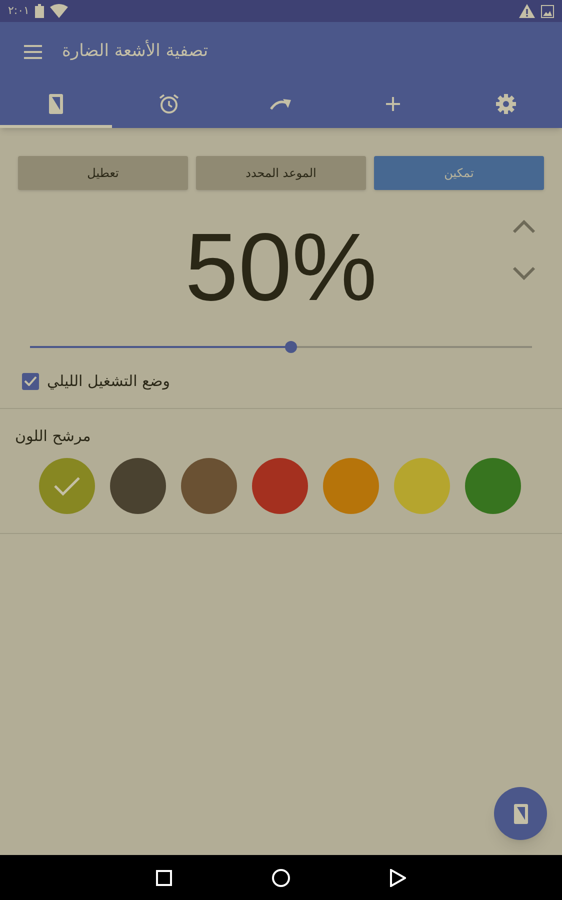 The image size is (562, 900). I want to click on color-filter-label: مرشح اللون, so click(53, 436).